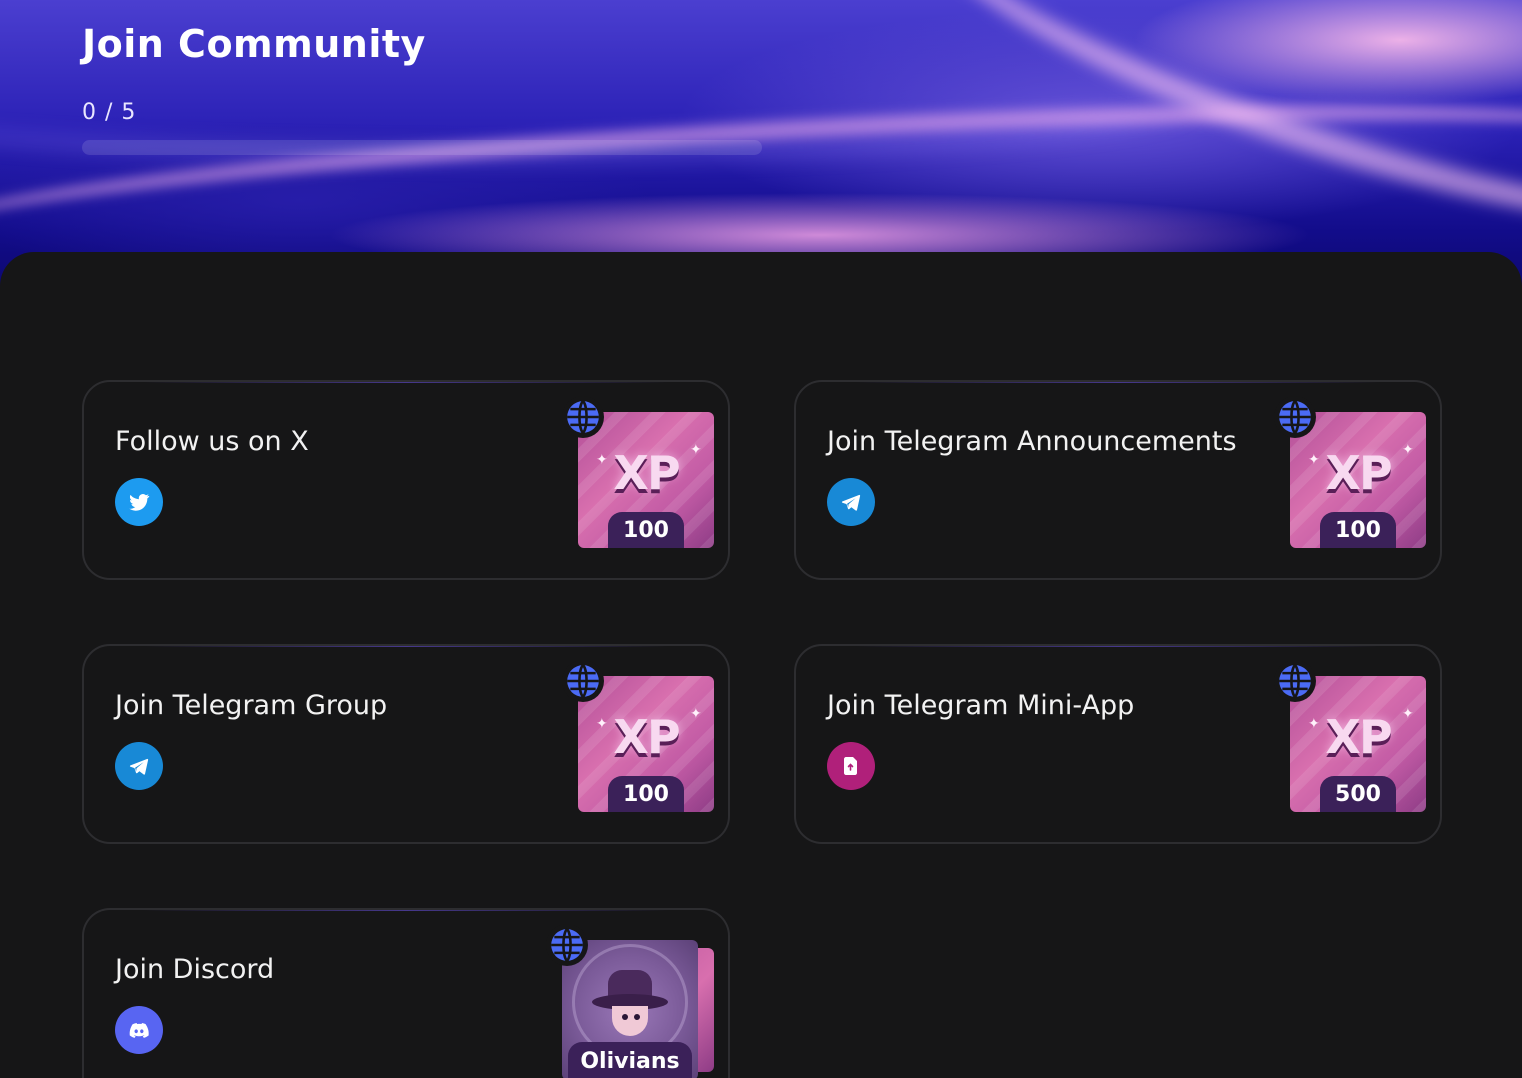 The width and height of the screenshot is (1522, 1078). What do you see at coordinates (212, 441) in the screenshot?
I see `quest-title: Follow us on X` at bounding box center [212, 441].